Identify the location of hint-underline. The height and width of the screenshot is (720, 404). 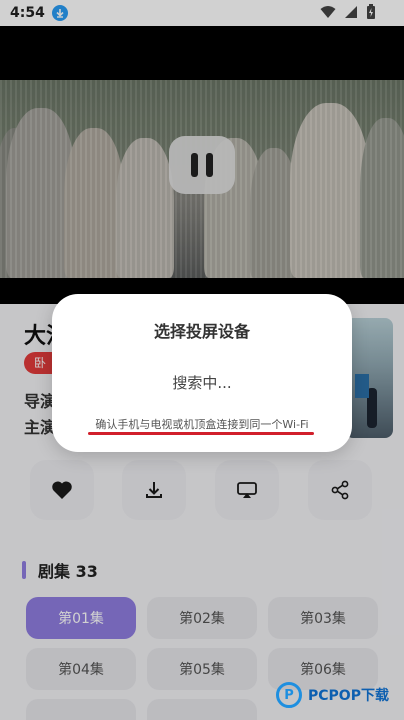
(201, 433).